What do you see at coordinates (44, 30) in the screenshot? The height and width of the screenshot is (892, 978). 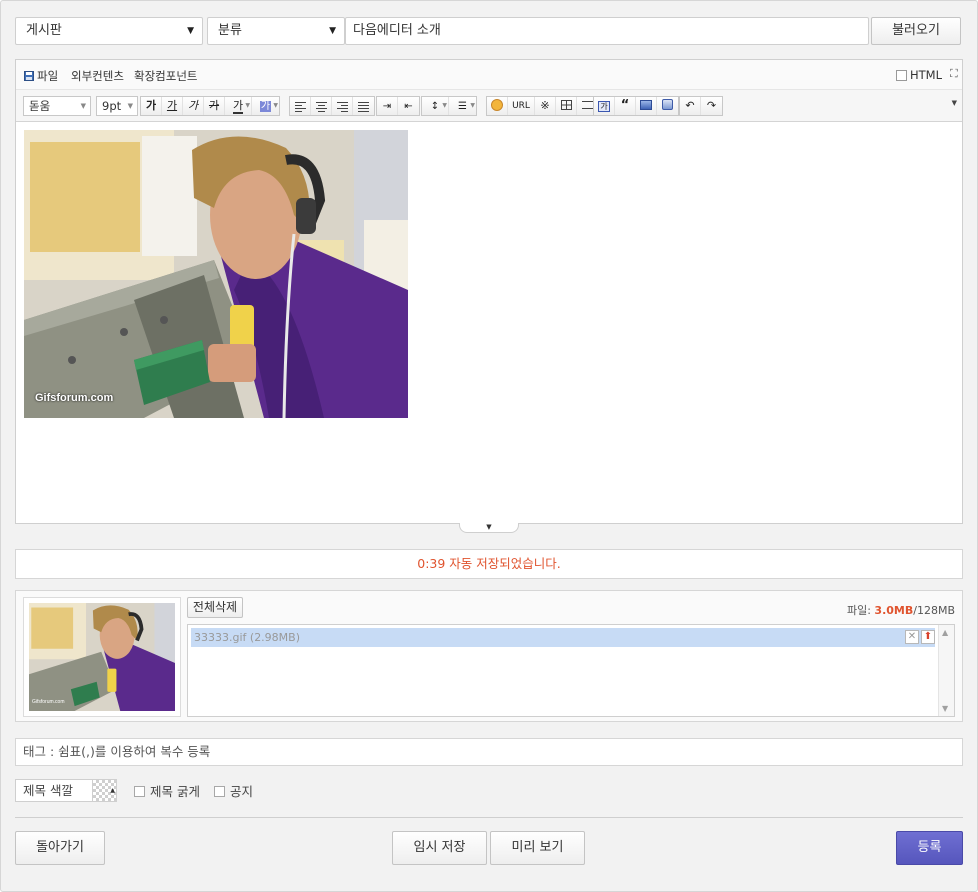 I see `board-select-label: 게시판` at bounding box center [44, 30].